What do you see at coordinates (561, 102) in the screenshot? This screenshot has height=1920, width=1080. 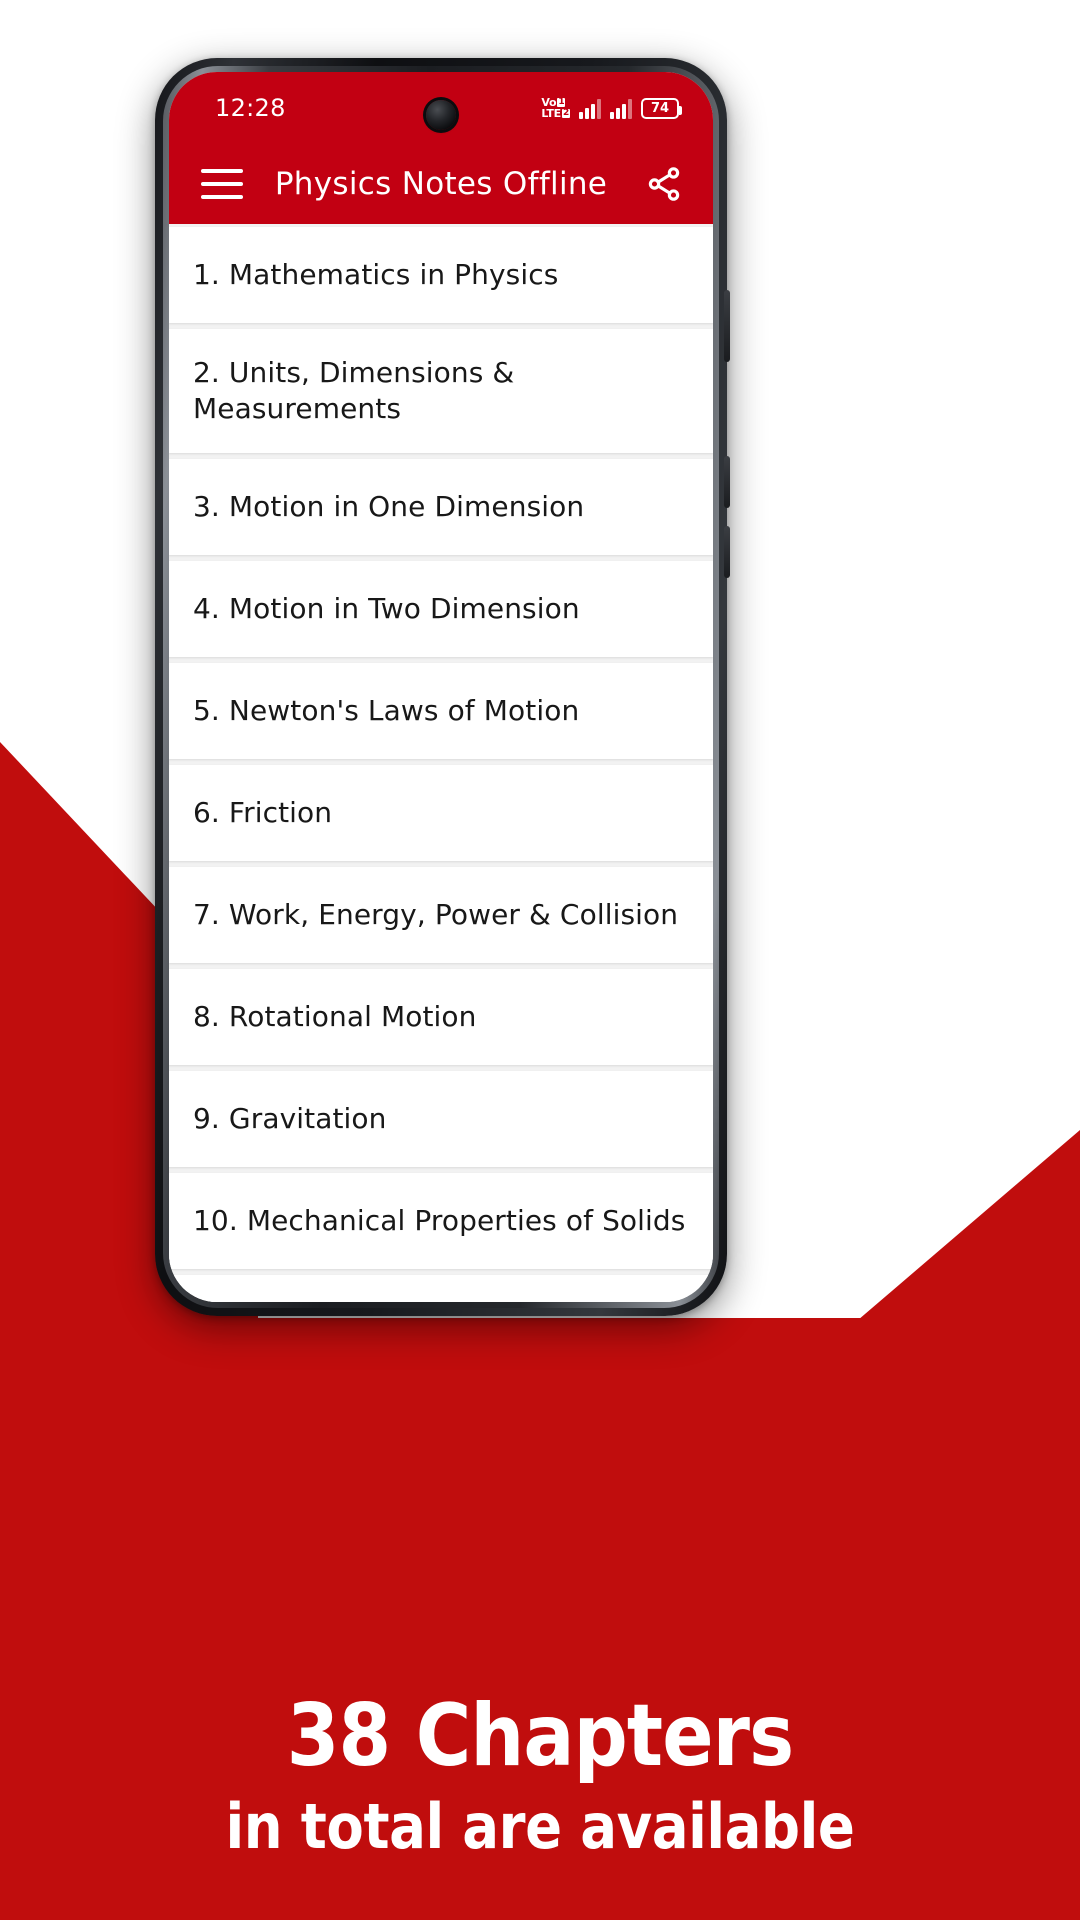 I see `volte-badge-top: 1` at bounding box center [561, 102].